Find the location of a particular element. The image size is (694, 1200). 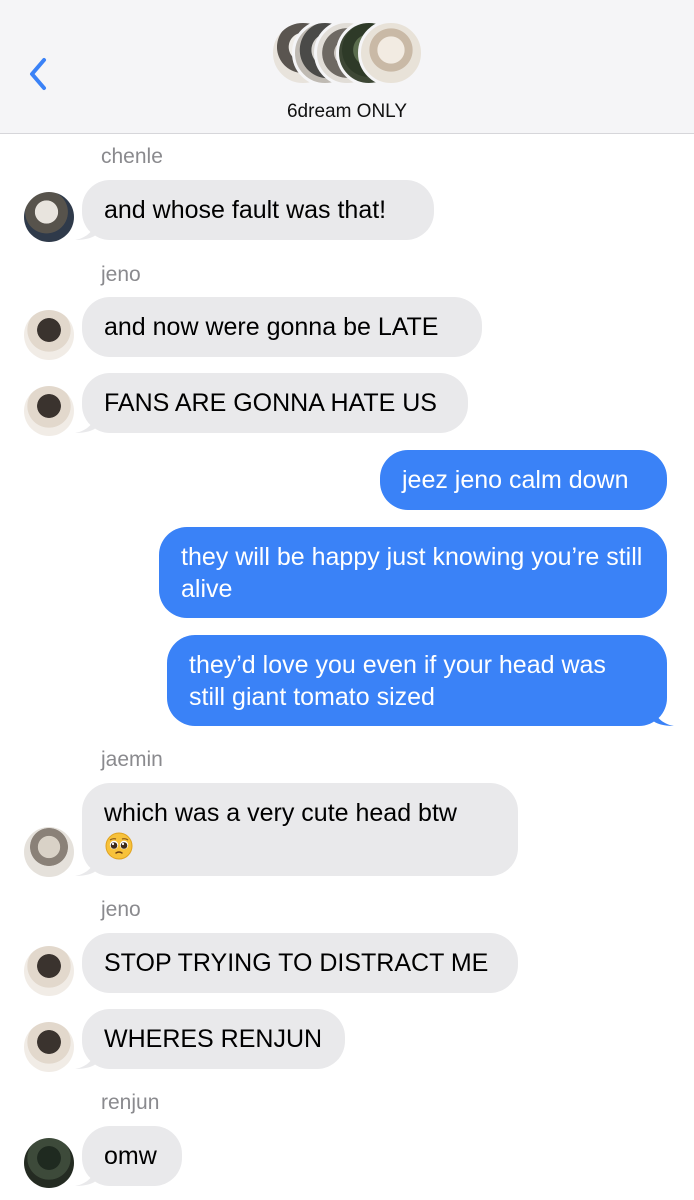

message-bubble: WHERES RENJUN is located at coordinates (210, 1039).